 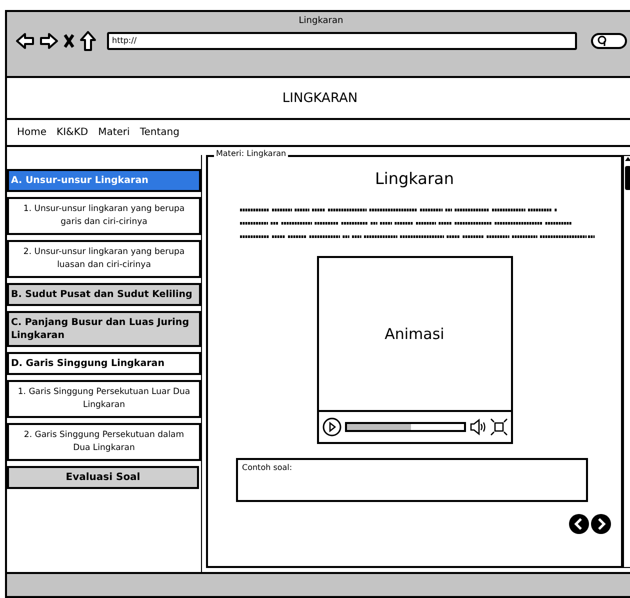 What do you see at coordinates (25, 41) in the screenshot?
I see `back-icon` at bounding box center [25, 41].